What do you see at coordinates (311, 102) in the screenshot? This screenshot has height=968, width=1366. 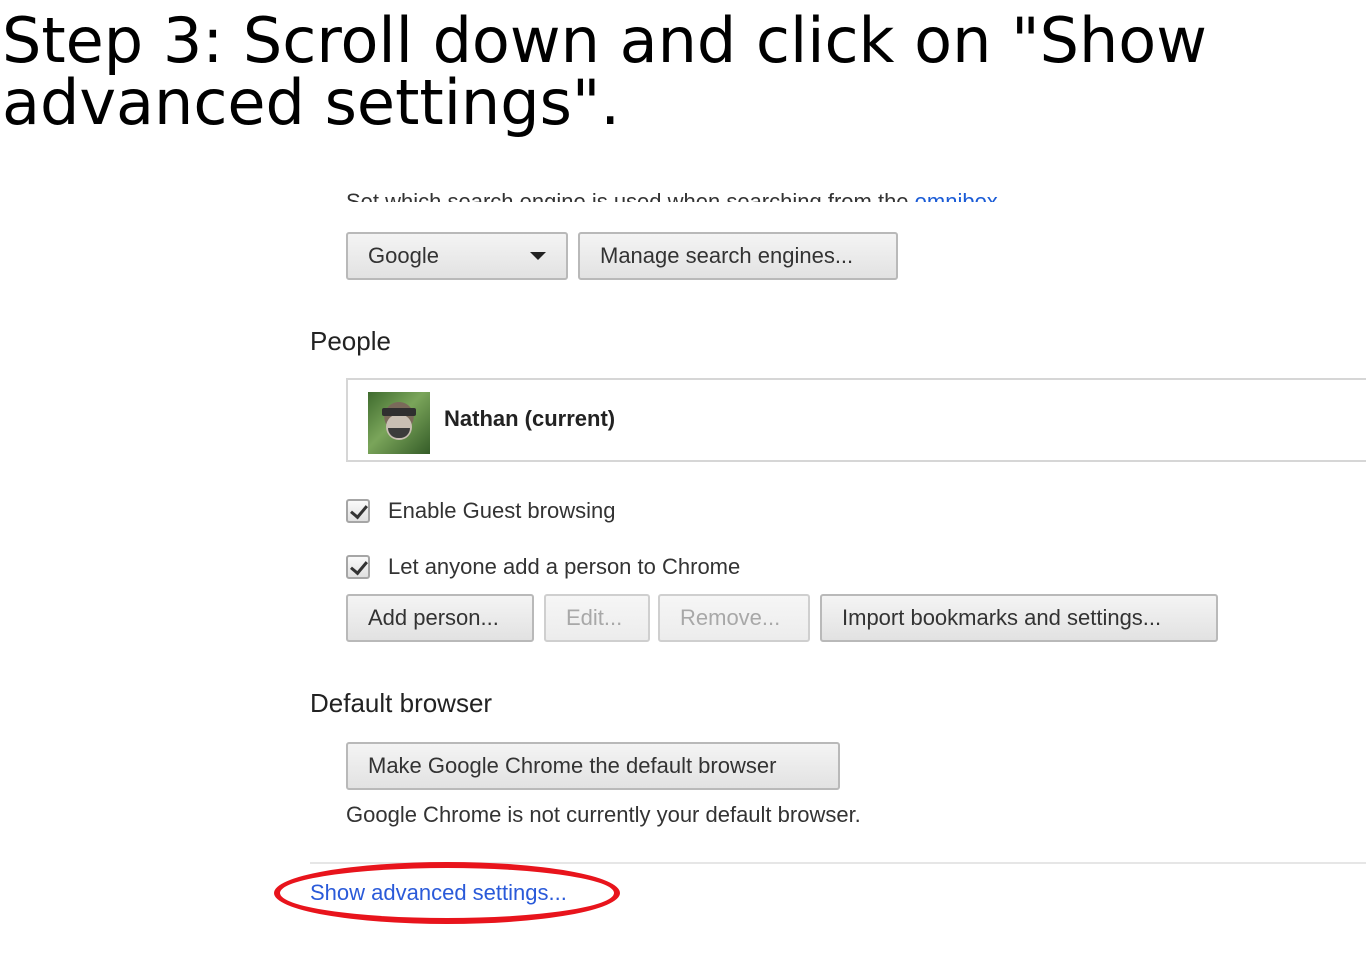 I see `instruction-line-2: advanced settings".` at bounding box center [311, 102].